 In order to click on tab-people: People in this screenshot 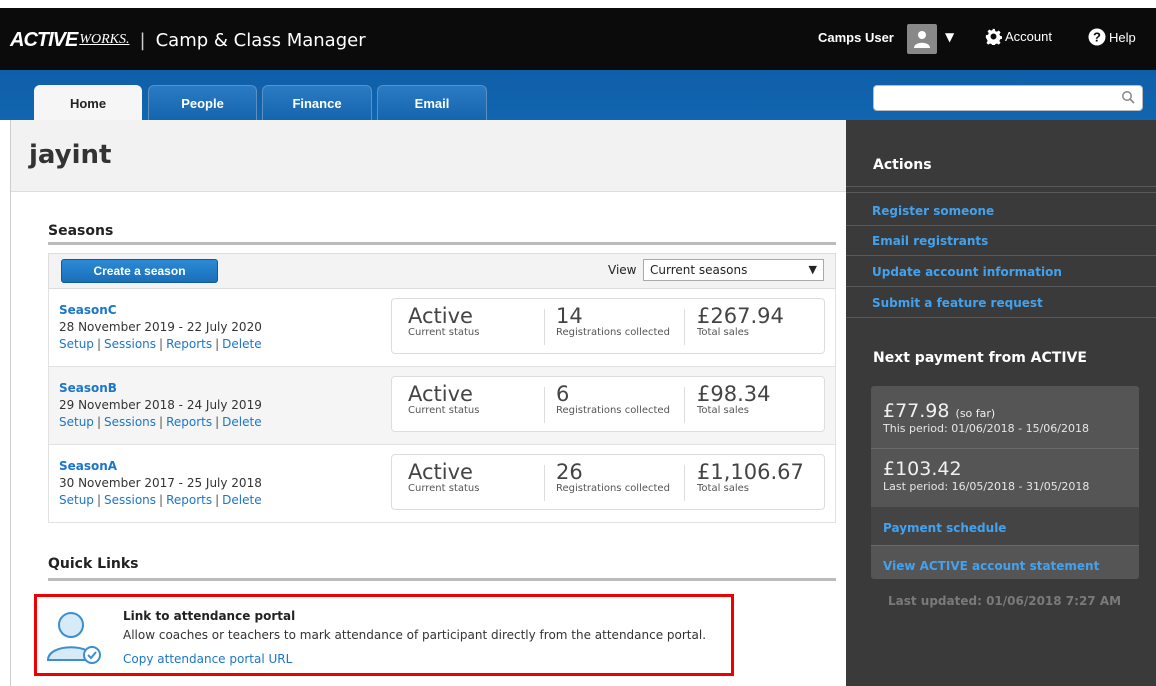, I will do `click(202, 102)`.